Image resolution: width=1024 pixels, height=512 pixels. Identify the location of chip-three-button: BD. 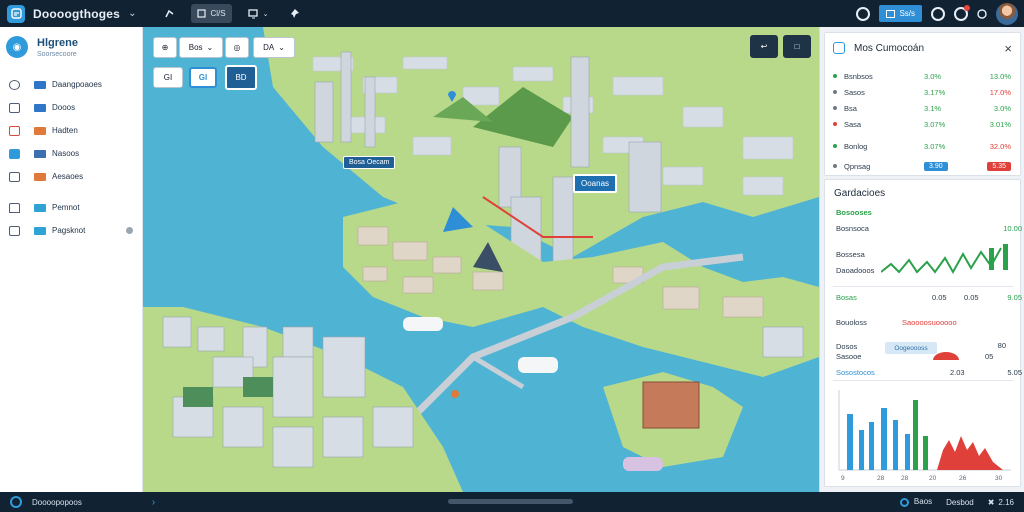
(241, 77).